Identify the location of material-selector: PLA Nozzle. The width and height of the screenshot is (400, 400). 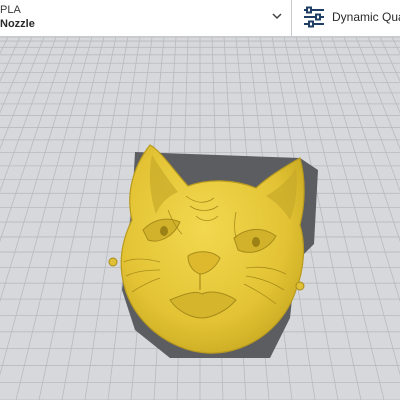
(144, 18).